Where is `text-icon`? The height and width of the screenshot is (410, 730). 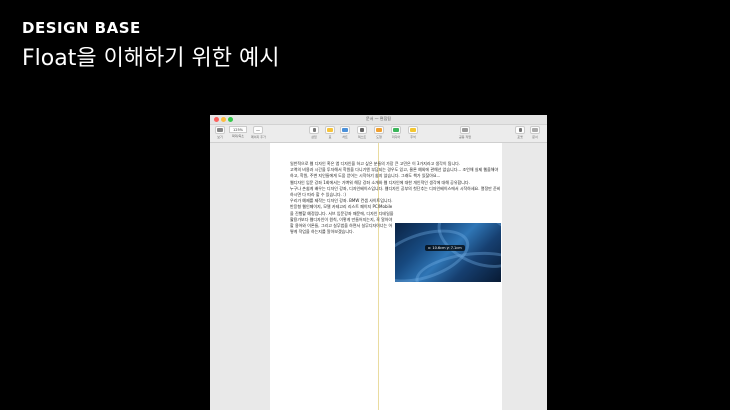 text-icon is located at coordinates (362, 130).